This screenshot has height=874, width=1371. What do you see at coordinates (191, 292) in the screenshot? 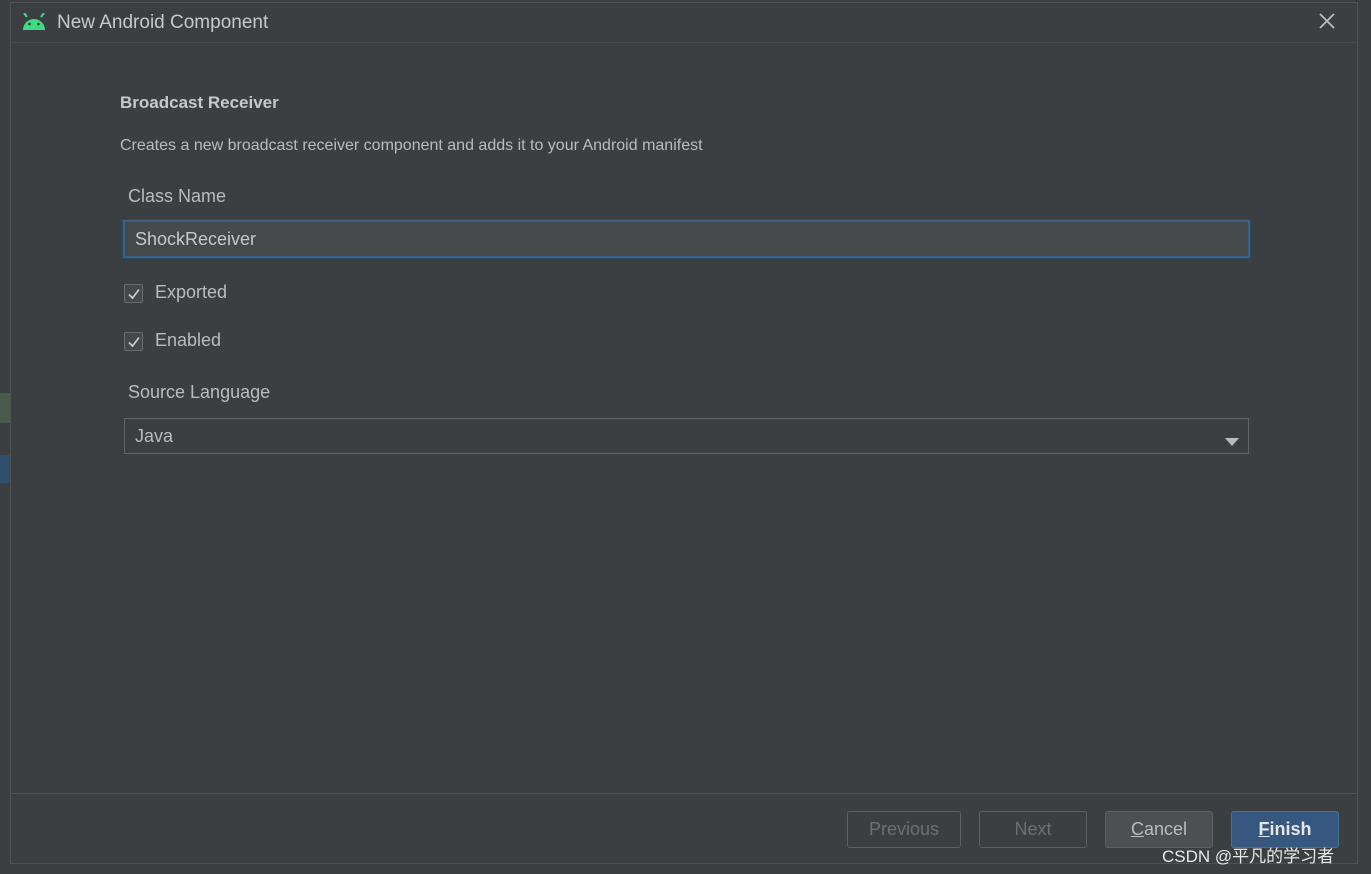
I see `exported-label: Exported` at bounding box center [191, 292].